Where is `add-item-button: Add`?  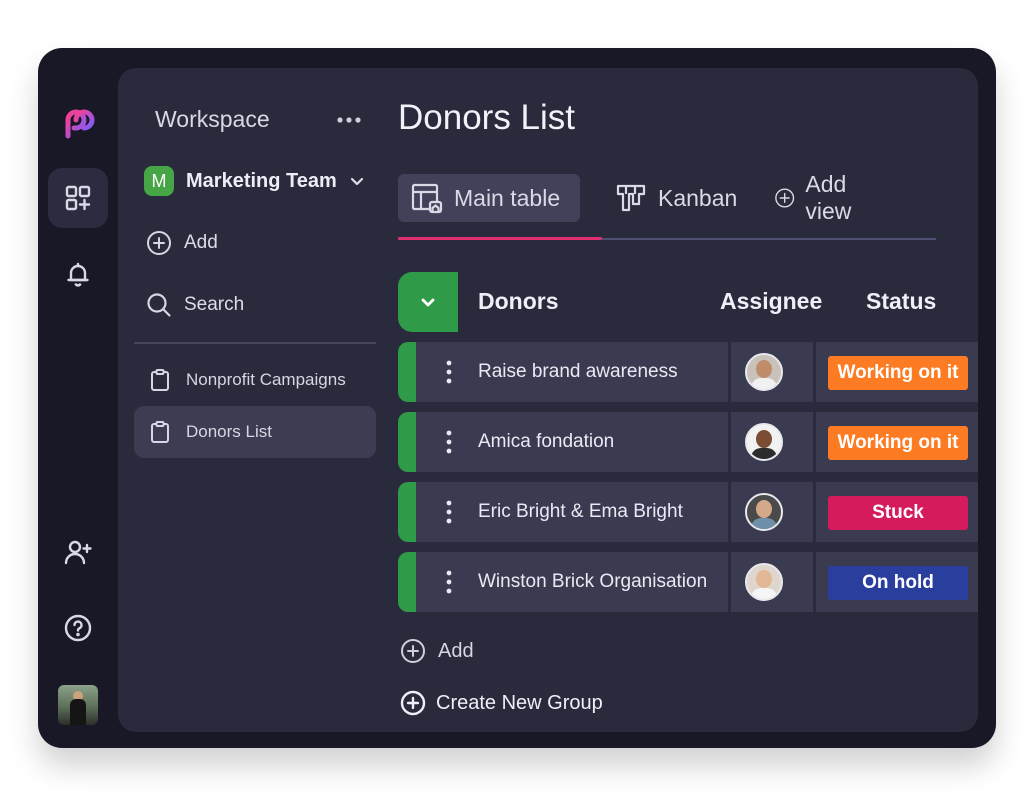 add-item-button: Add is located at coordinates (437, 651).